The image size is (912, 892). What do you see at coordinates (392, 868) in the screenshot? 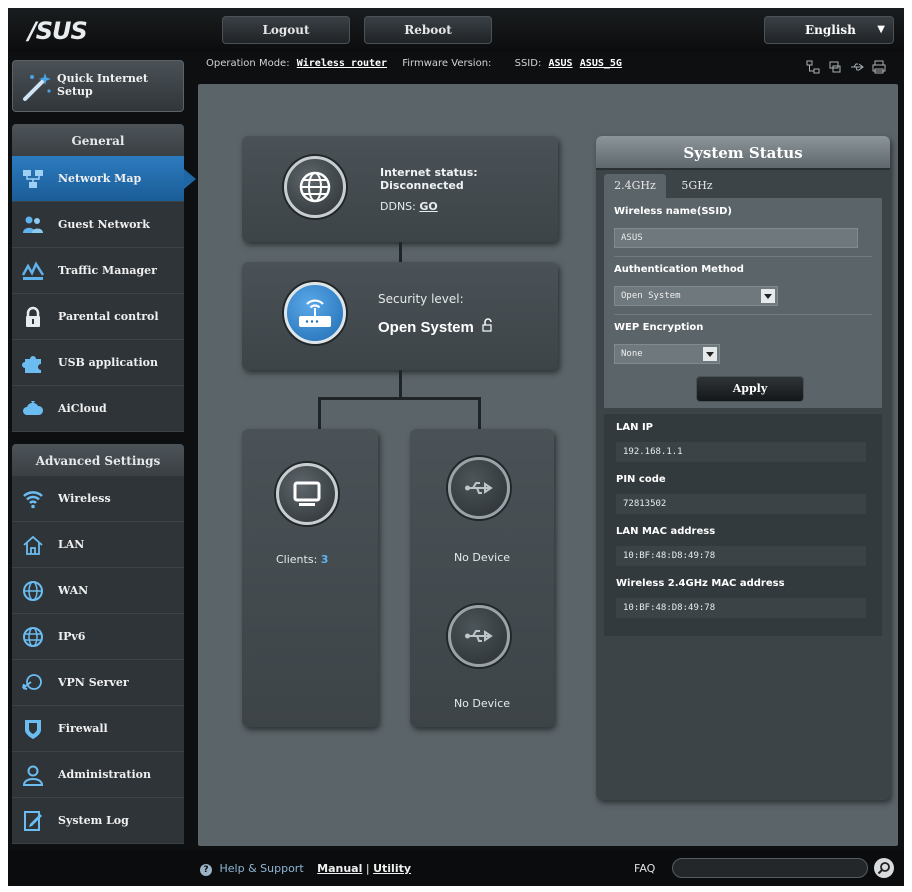
I see `utility-link: Utility` at bounding box center [392, 868].